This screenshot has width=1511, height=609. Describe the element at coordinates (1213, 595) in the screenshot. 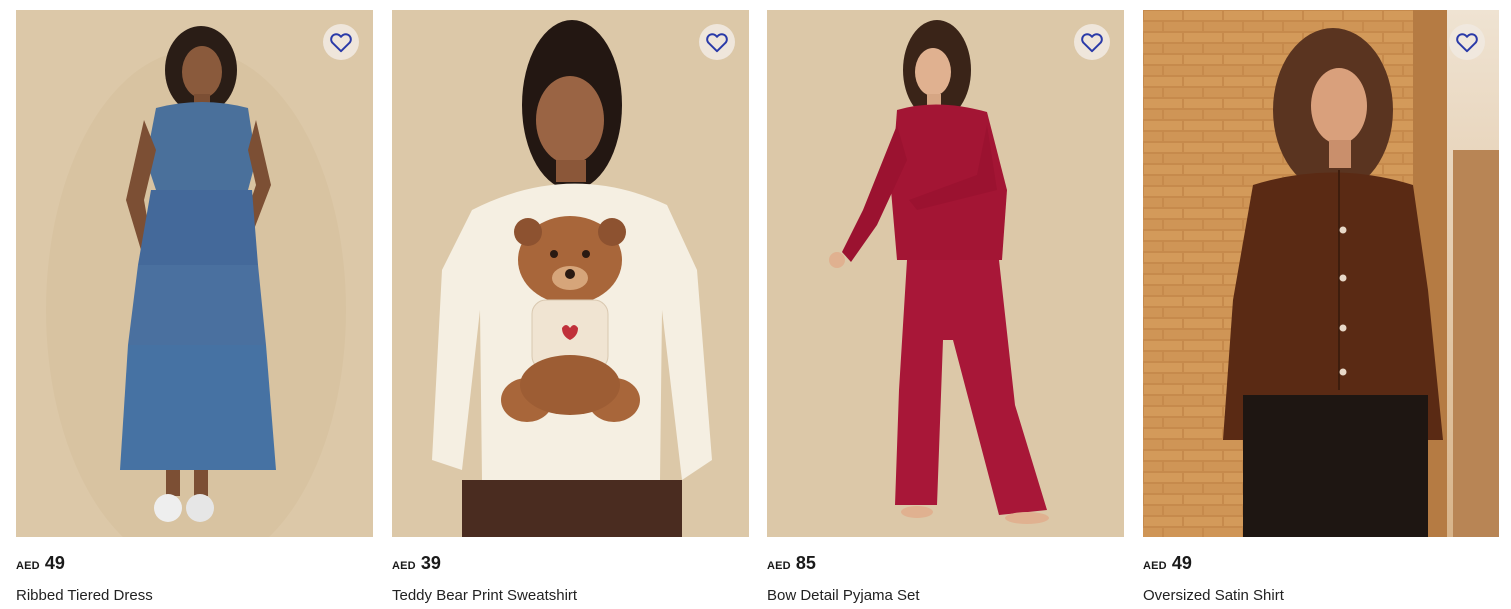

I see `product-title: Oversized Satin Shirt` at that location.